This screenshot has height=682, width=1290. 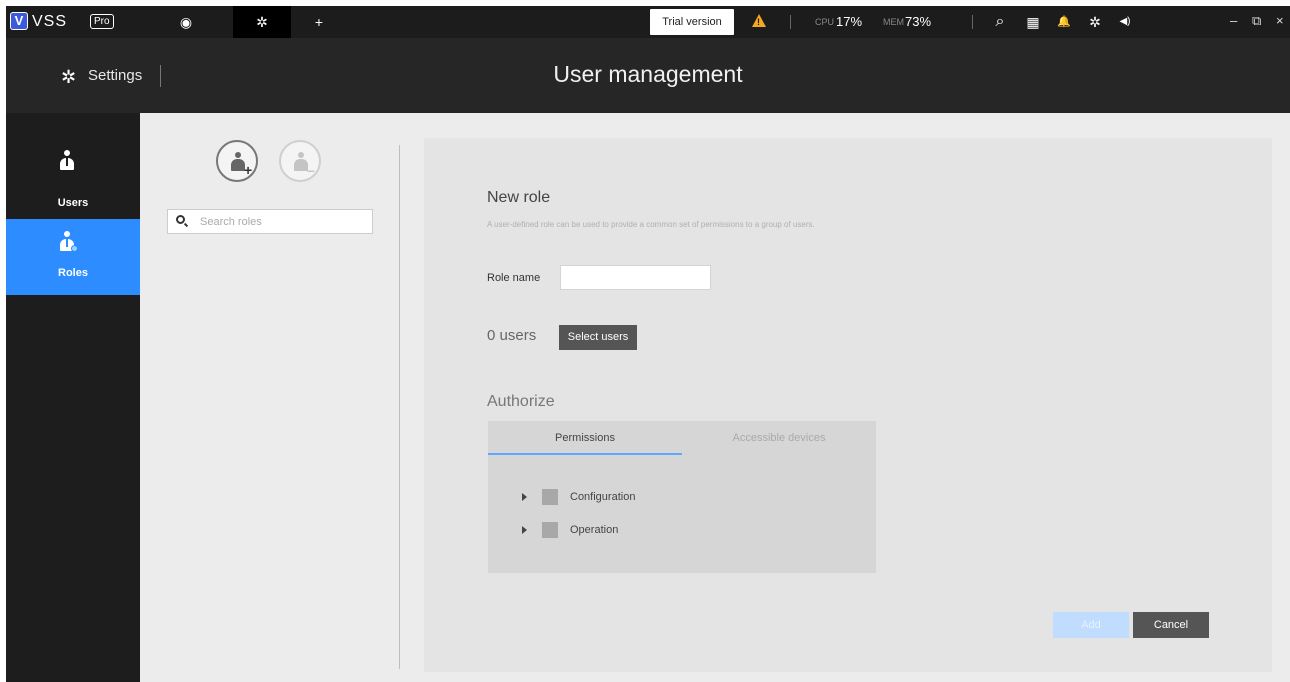 I want to click on select-users-button: Select users, so click(x=598, y=337).